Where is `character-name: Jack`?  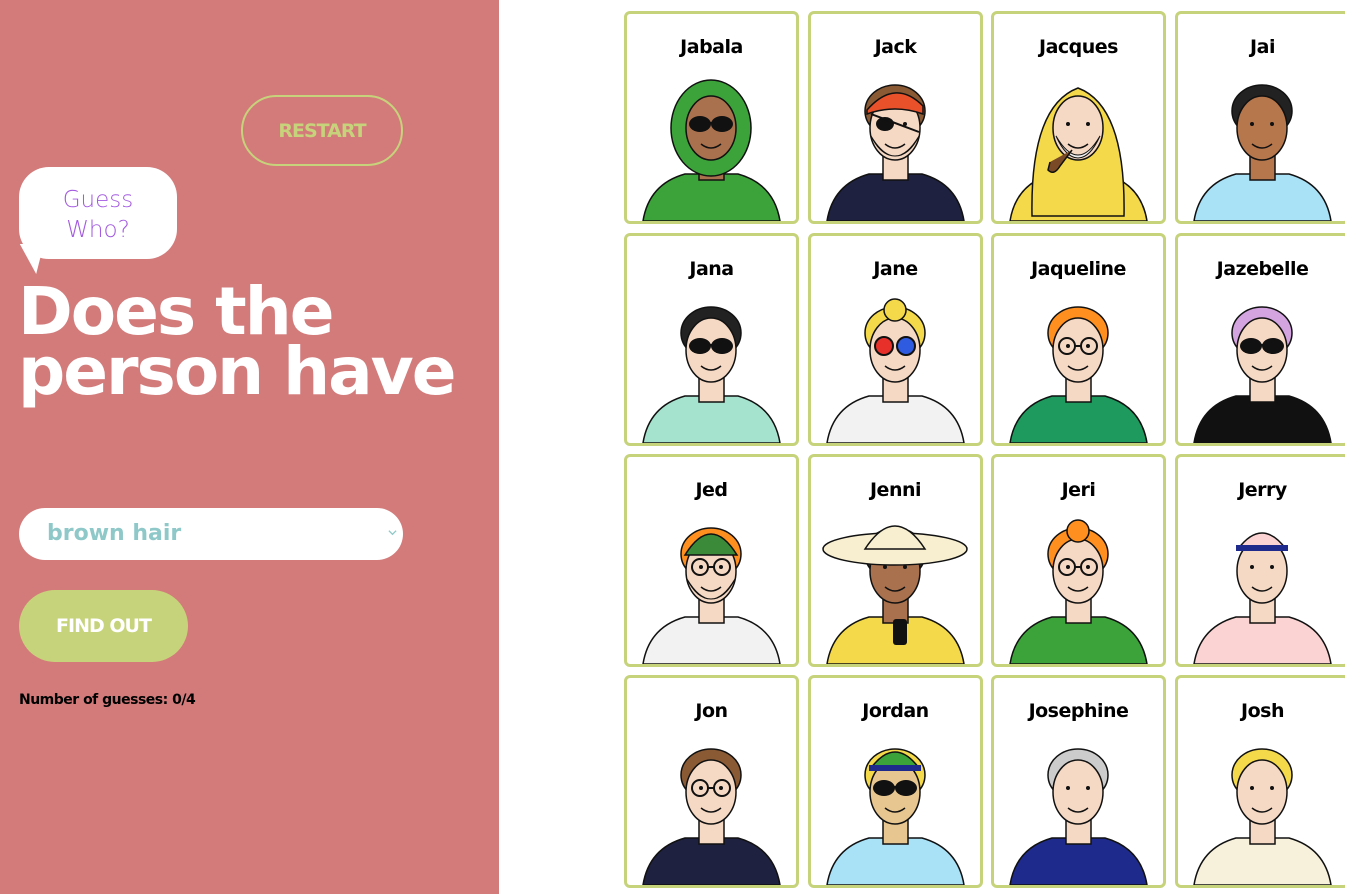
character-name: Jack is located at coordinates (895, 47).